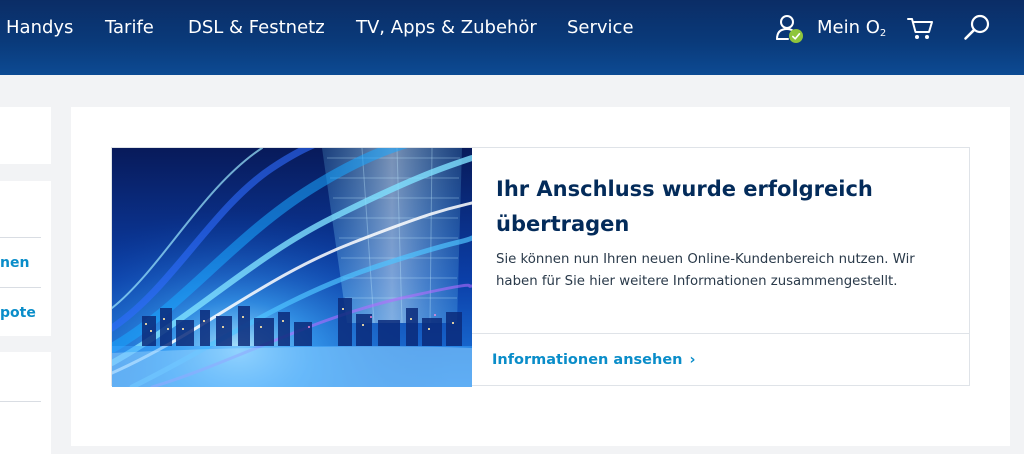 This screenshot has width=1024, height=454. I want to click on teaser-footer: Informationen ansehen ›, so click(721, 359).